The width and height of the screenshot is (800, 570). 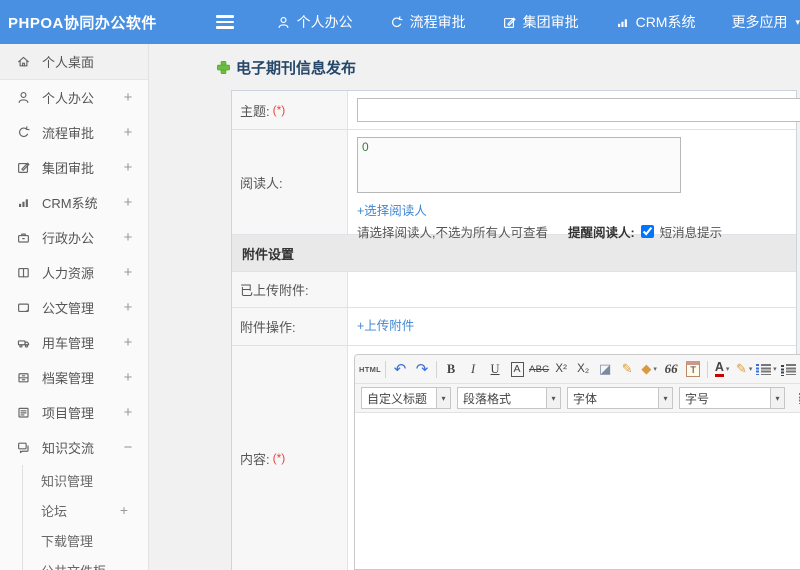 I want to click on sidebar-item-crm-system: CRM系统 +, so click(x=74, y=202).